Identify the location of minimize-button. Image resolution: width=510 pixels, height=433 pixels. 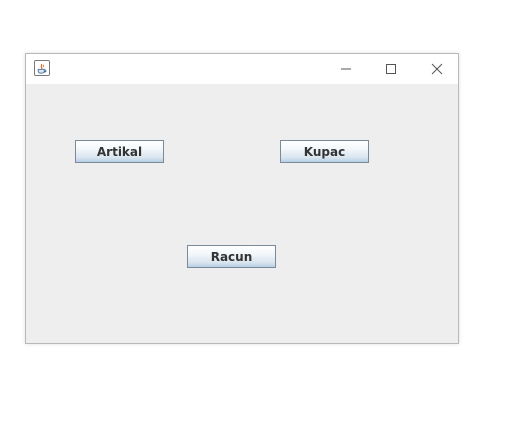
(346, 69).